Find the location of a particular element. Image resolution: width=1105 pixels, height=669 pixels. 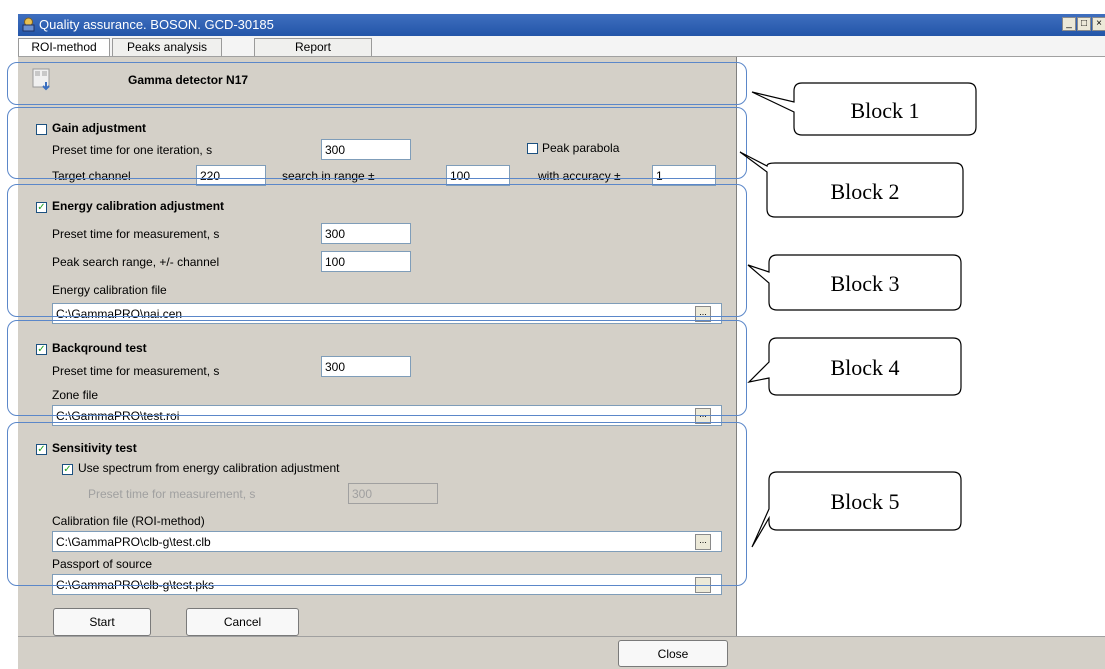

callout-5-label: Block 5 is located at coordinates (864, 501).